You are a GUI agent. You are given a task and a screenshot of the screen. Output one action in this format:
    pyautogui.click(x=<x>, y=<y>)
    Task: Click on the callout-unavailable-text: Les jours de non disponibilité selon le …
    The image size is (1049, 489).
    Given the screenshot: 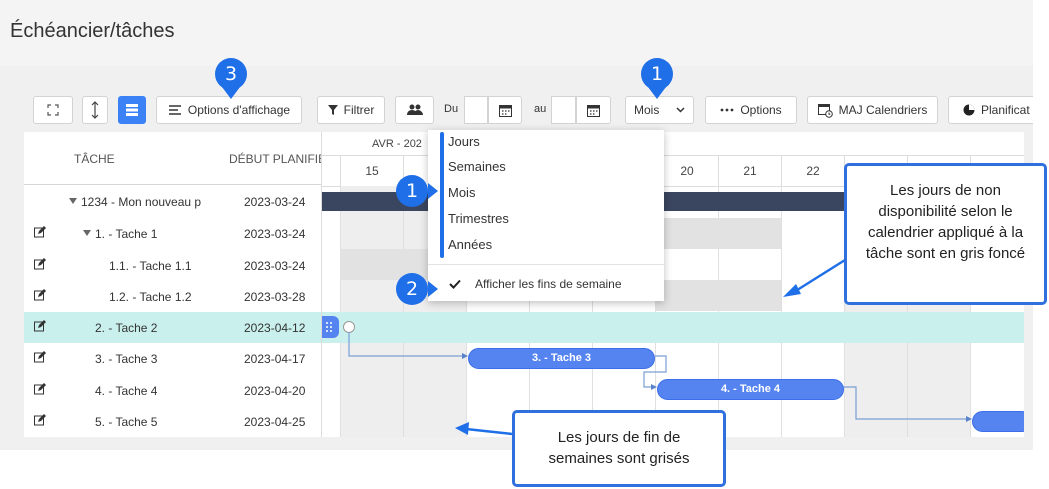 What is the action you would take?
    pyautogui.click(x=945, y=222)
    